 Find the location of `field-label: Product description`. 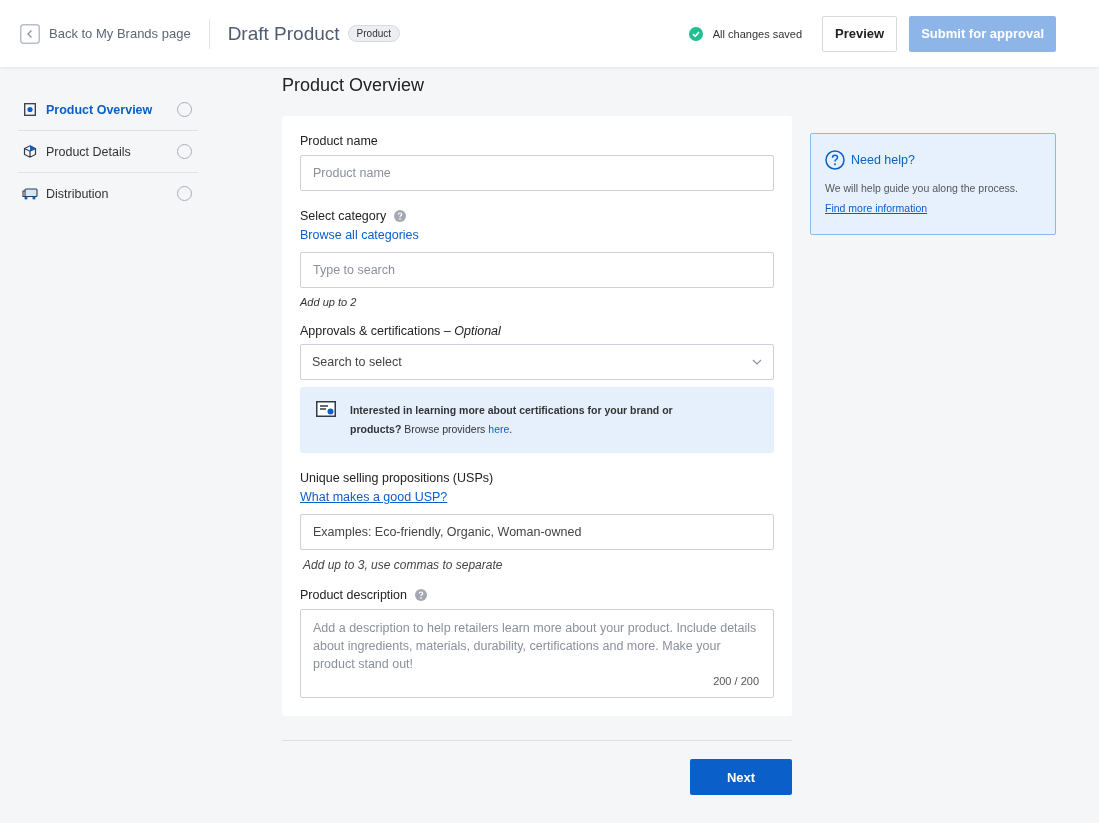

field-label: Product description is located at coordinates (353, 595).